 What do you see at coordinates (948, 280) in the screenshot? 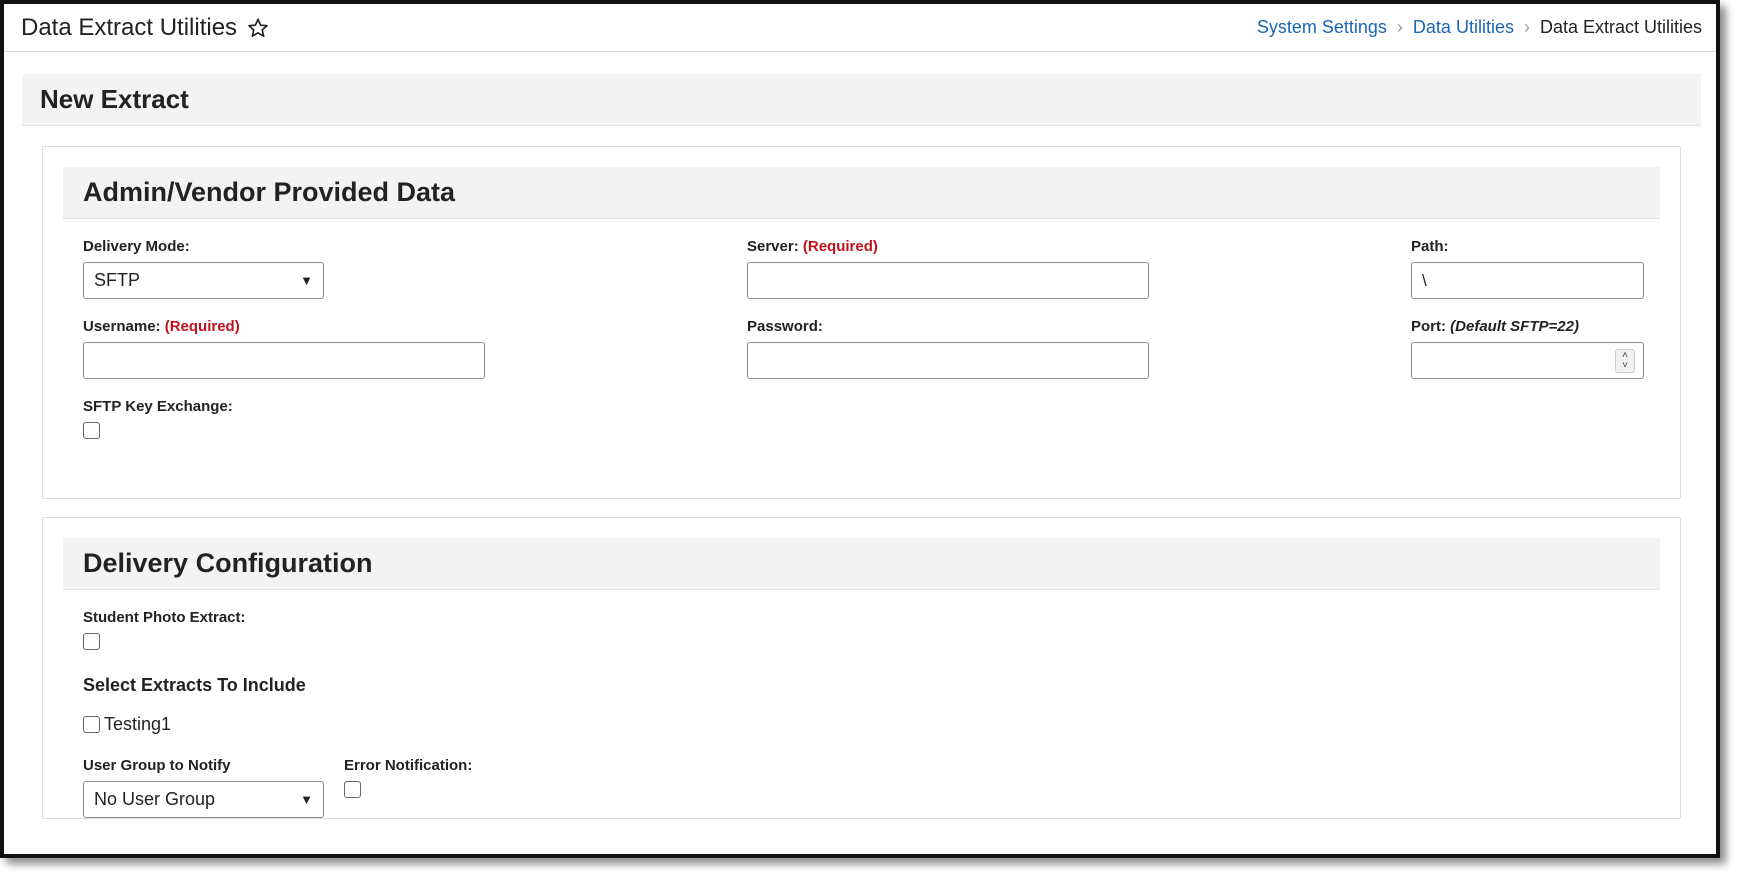
I see `server-input` at bounding box center [948, 280].